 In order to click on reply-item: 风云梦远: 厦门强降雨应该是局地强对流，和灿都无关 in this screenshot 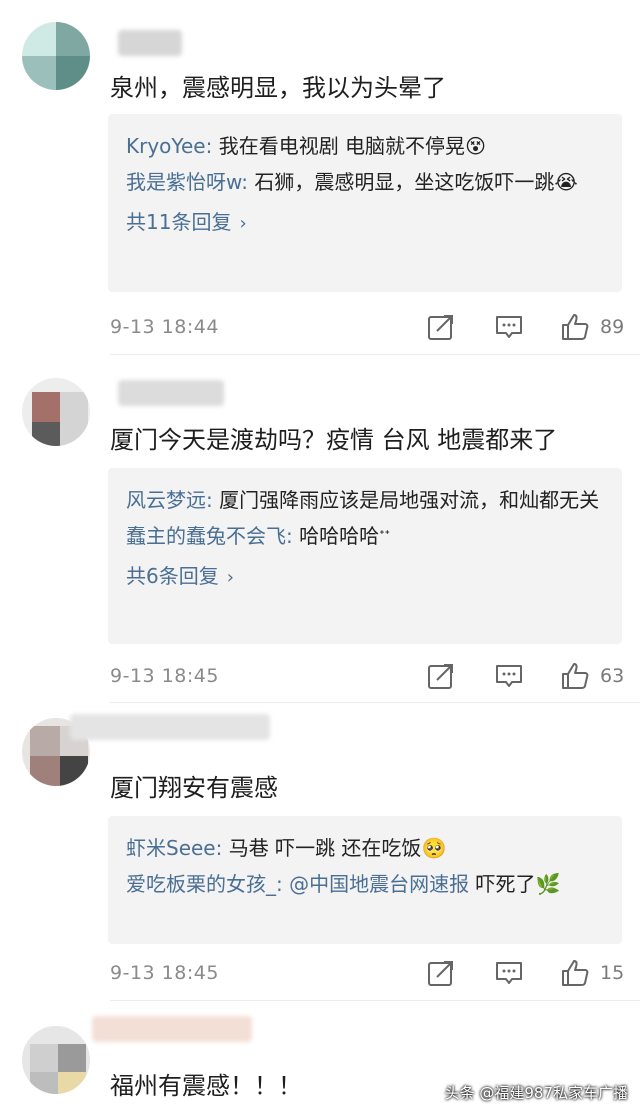, I will do `click(365, 500)`.